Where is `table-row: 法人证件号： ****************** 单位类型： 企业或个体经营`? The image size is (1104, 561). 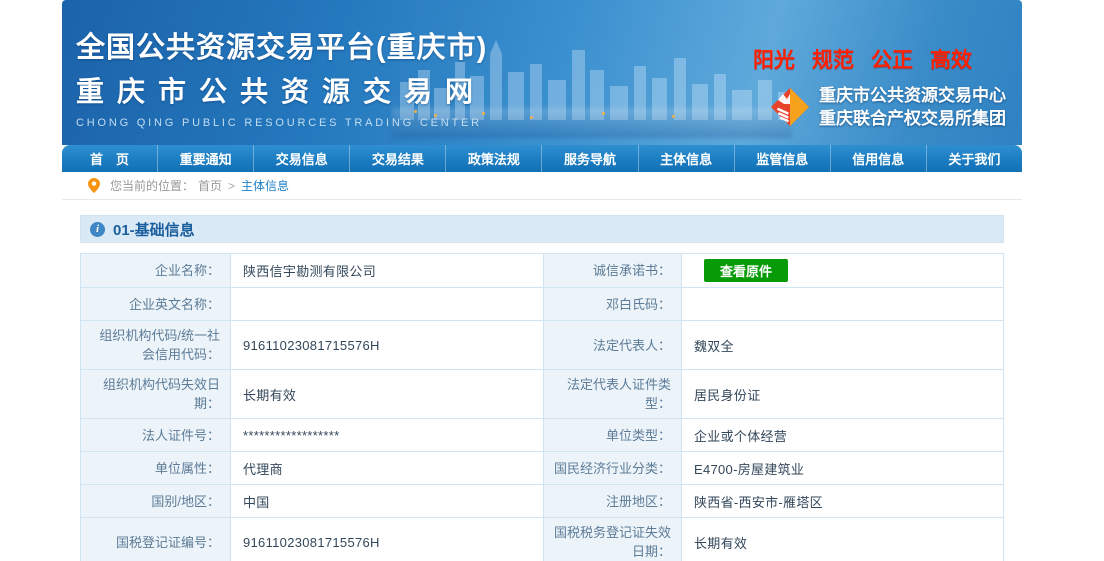
table-row: 法人证件号： ****************** 单位类型： 企业或个体经营 is located at coordinates (542, 435).